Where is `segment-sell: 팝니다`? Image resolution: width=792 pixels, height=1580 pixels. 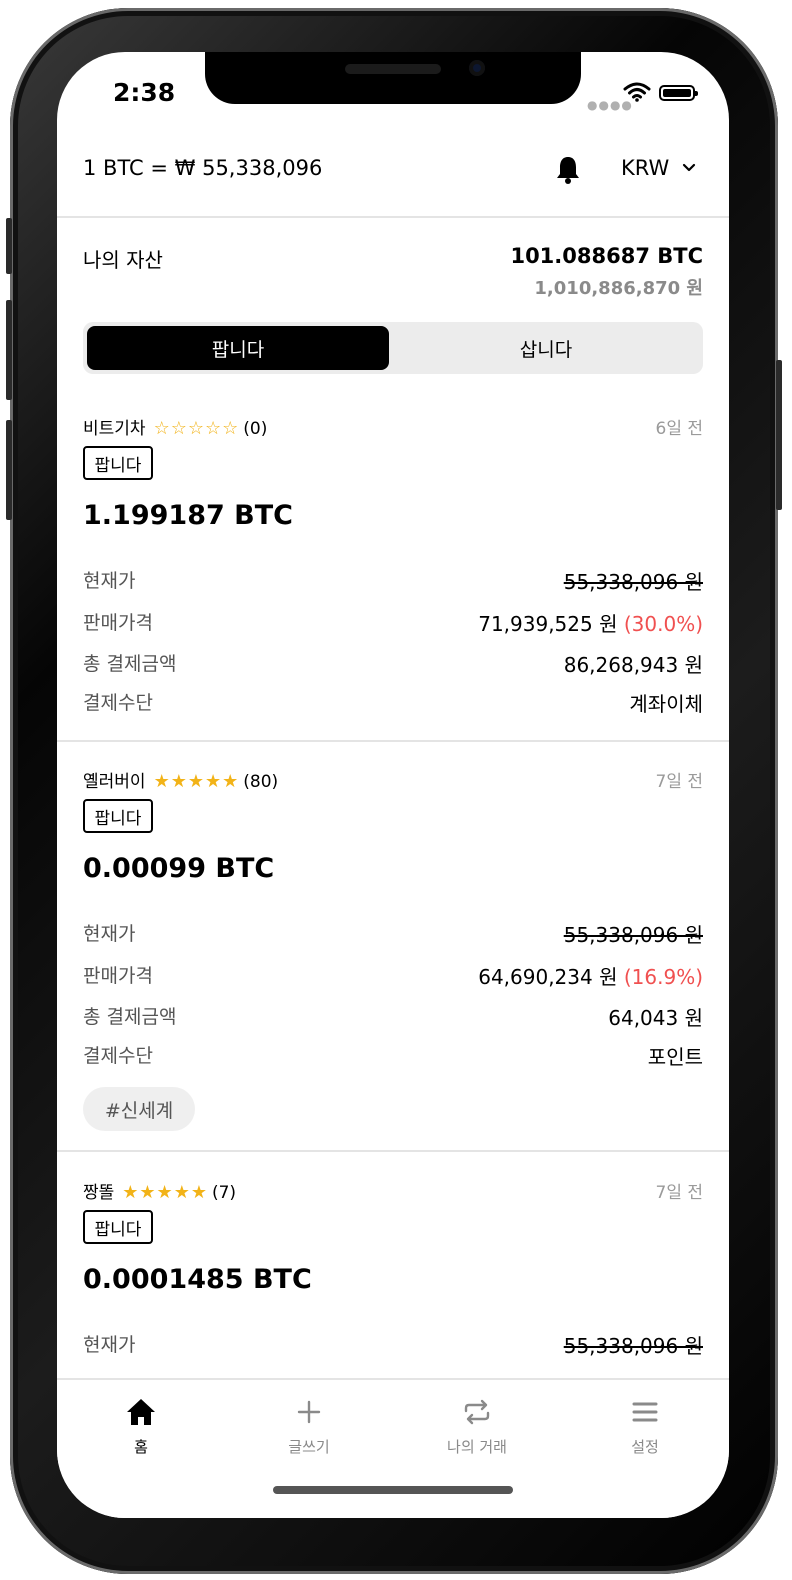
segment-sell: 팝니다 is located at coordinates (238, 348).